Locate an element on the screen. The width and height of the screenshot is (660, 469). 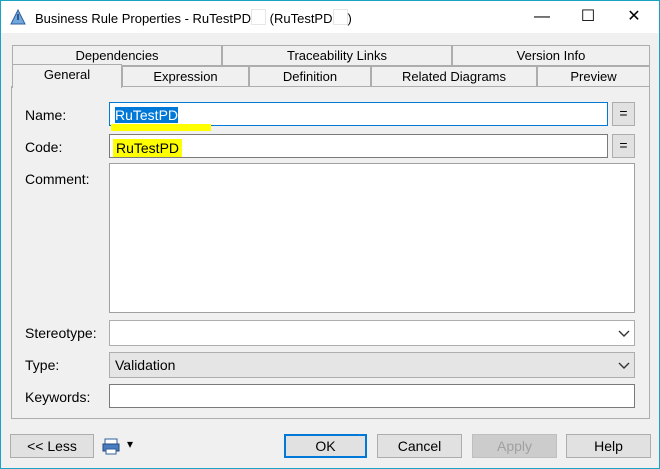
name-label: Name: is located at coordinates (46, 115).